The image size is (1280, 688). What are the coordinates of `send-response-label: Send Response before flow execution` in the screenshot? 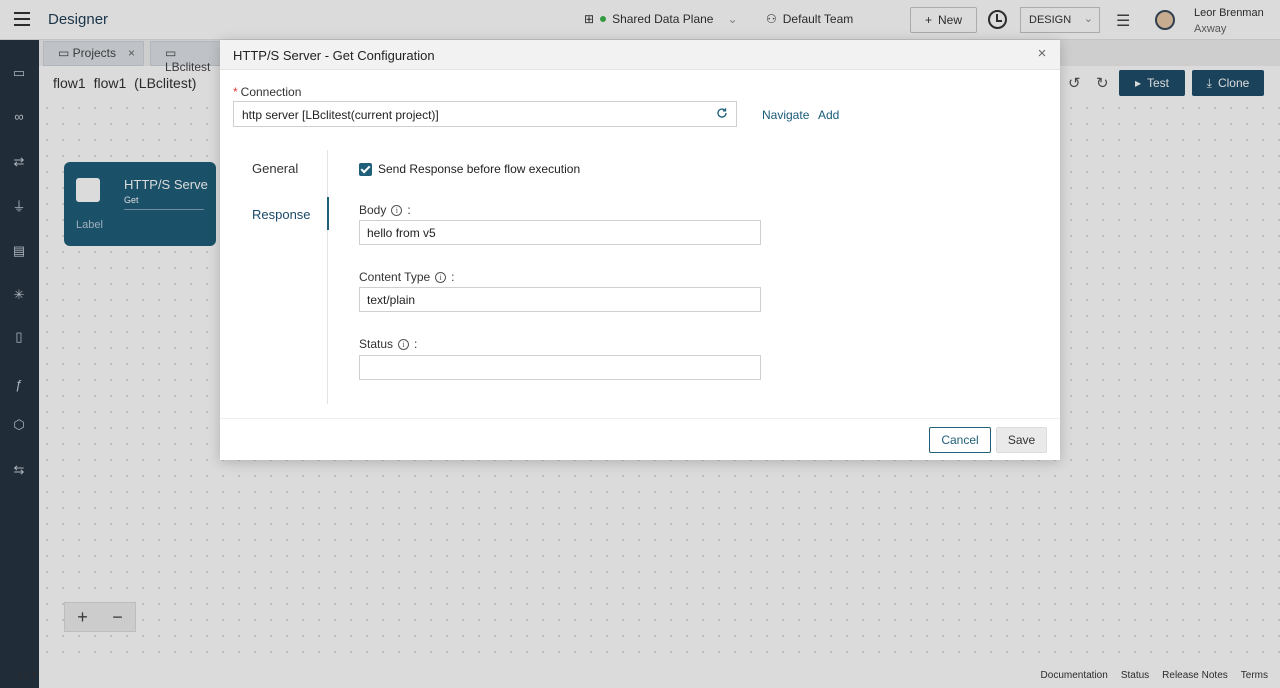 It's located at (479, 169).